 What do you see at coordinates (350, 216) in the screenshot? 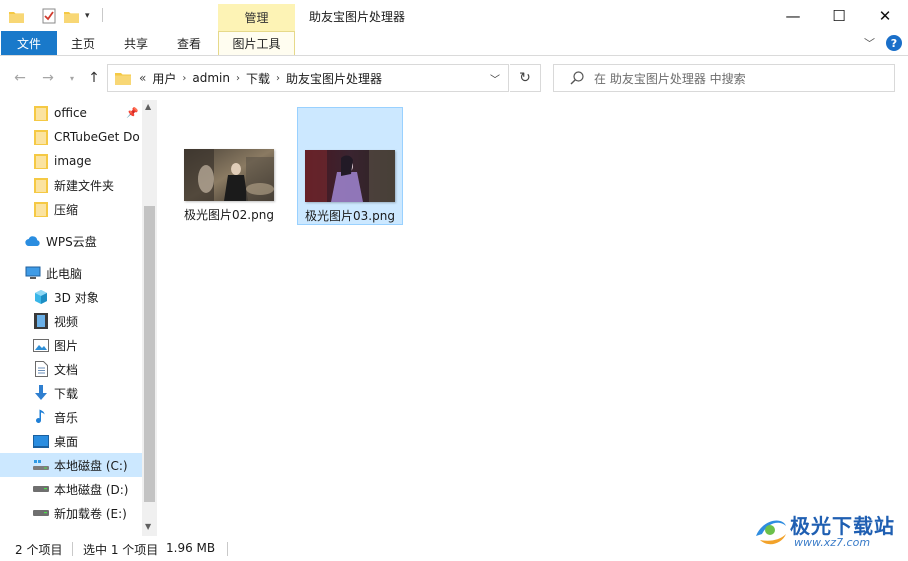
I see `file-name: 极光图片03.png` at bounding box center [350, 216].